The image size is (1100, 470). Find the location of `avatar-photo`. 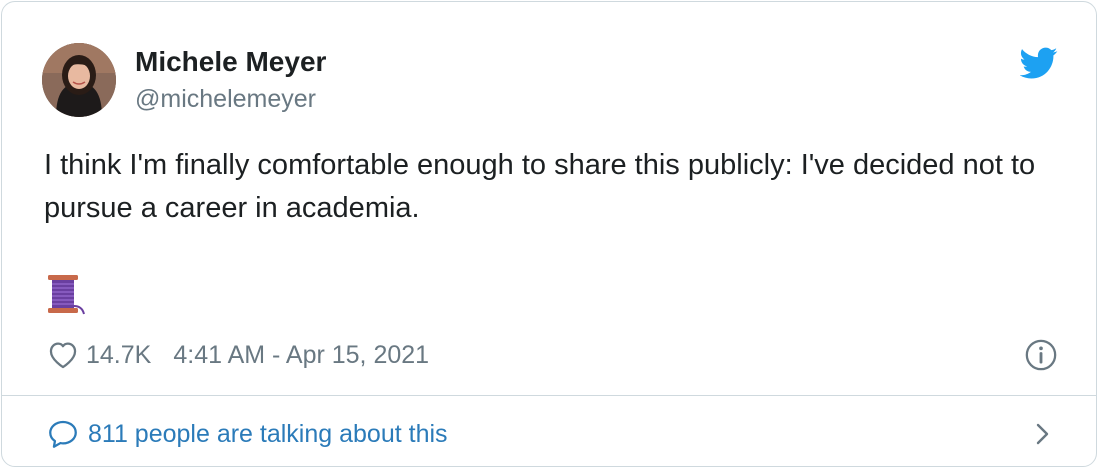

avatar-photo is located at coordinates (79, 80).